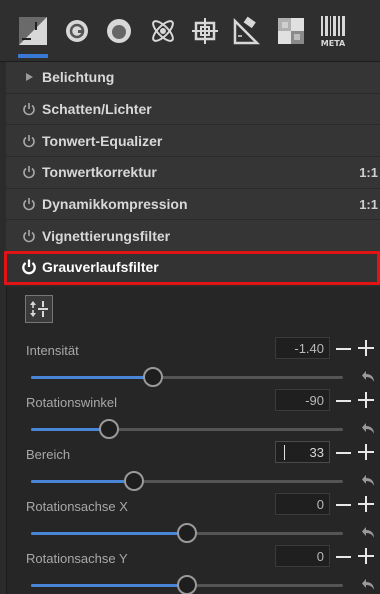 Image resolution: width=380 pixels, height=594 pixels. I want to click on tool-label: Vignettierungsfilter, so click(106, 235).